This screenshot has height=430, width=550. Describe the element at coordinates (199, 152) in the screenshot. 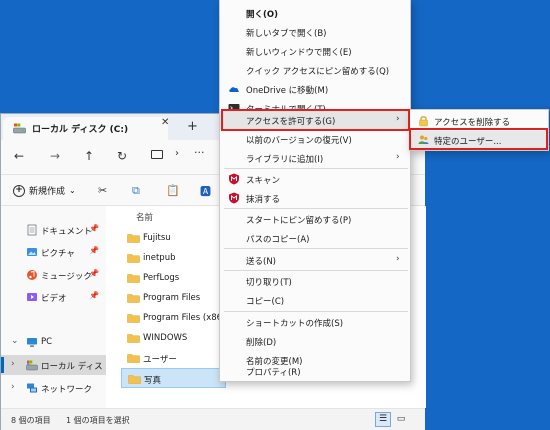

I see `more-icon: ···` at that location.